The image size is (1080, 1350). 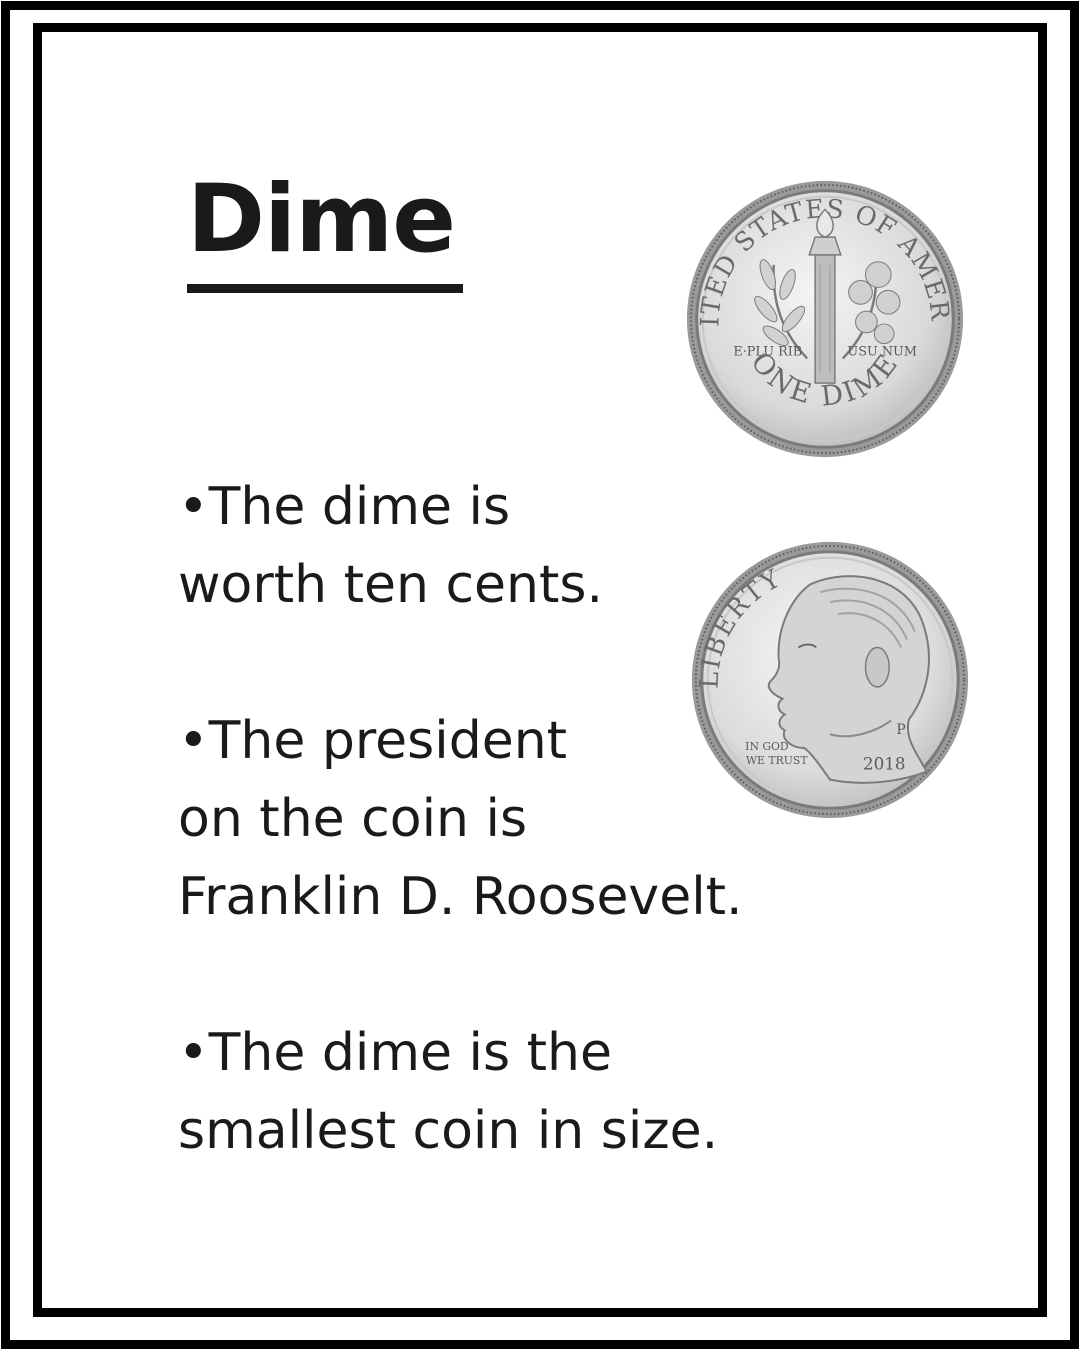 I want to click on fact-line: smallest coin in size., so click(x=448, y=1131).